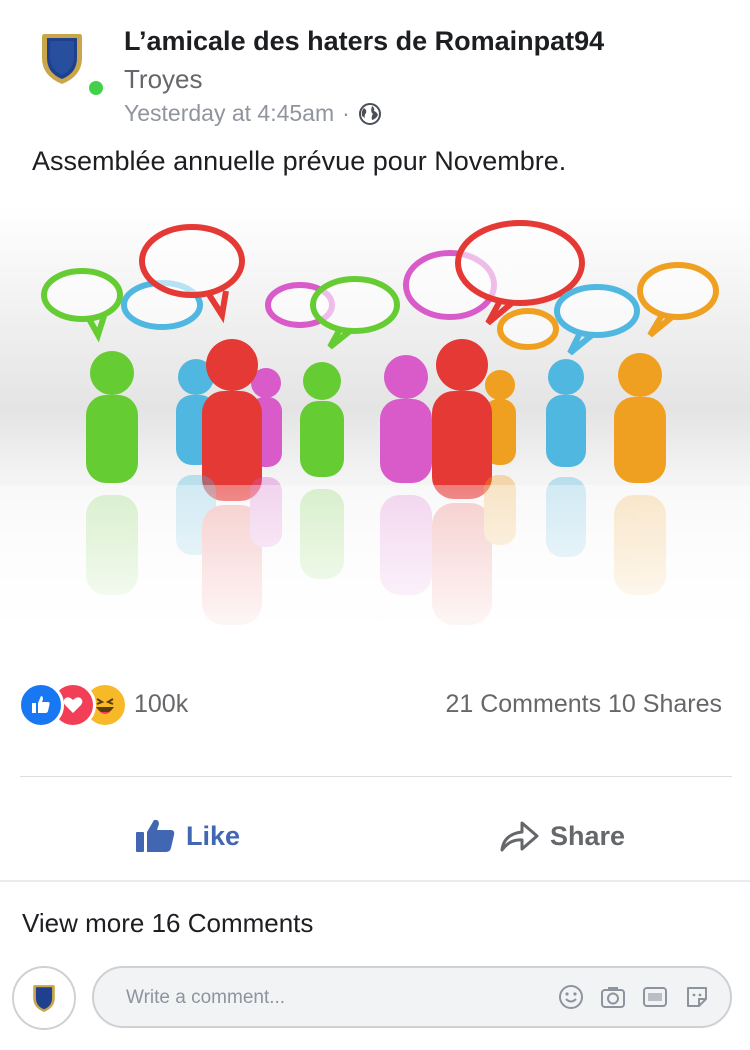 This screenshot has height=1050, width=750. Describe the element at coordinates (375, 704) in the screenshot. I see `reactions-bar: 100k 21 Comments 10 Shares` at that location.